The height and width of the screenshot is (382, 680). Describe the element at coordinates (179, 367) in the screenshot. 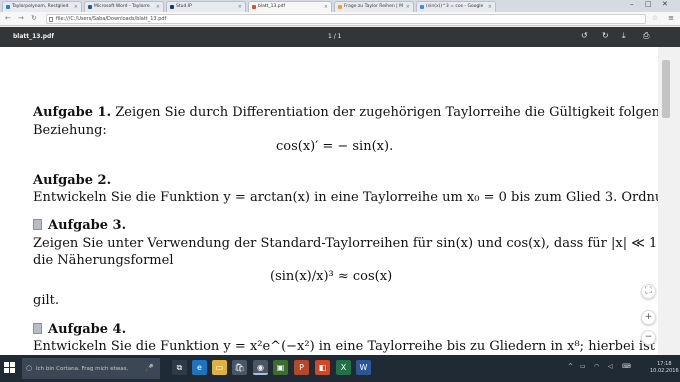

I see `task-view-icon: ⧉` at that location.